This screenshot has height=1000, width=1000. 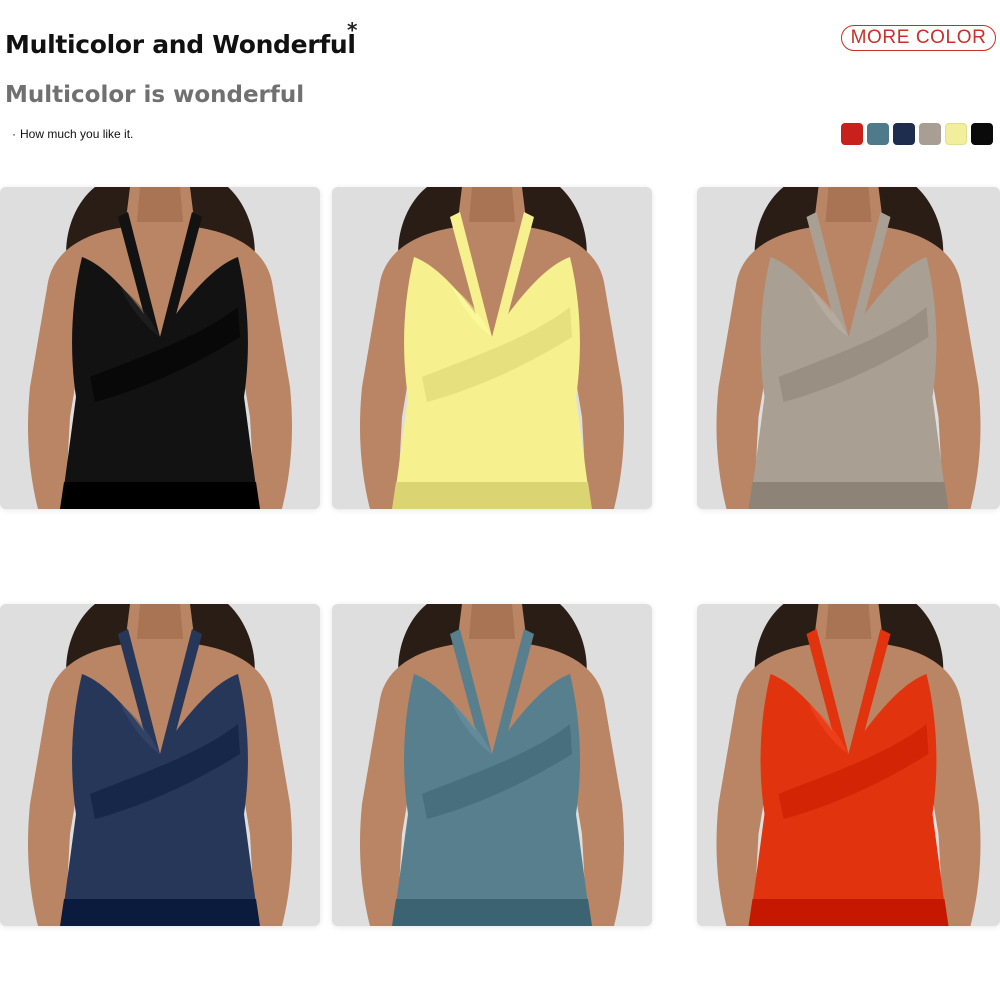 I want to click on page-title: Multicolor and Wonderful, so click(x=180, y=44).